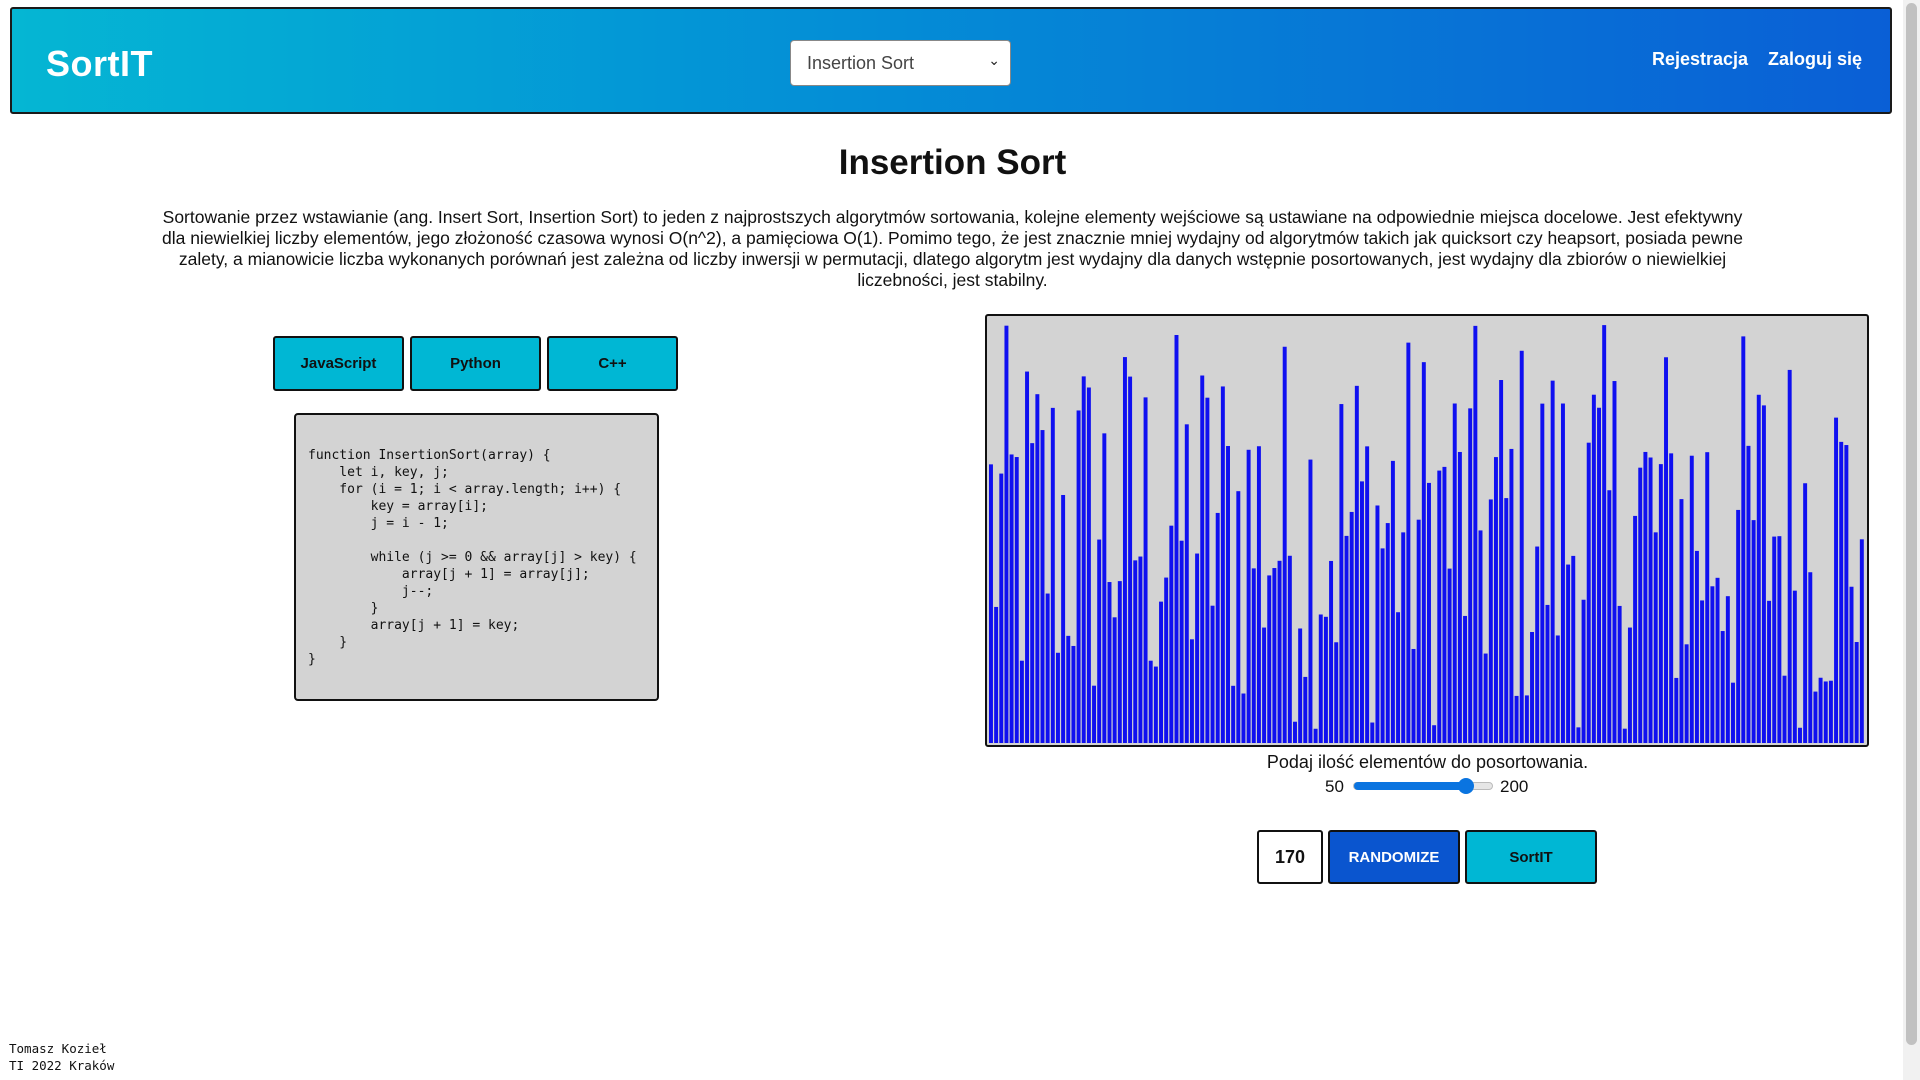 The height and width of the screenshot is (1080, 1920). I want to click on page-title: Insertion Sort, so click(952, 162).